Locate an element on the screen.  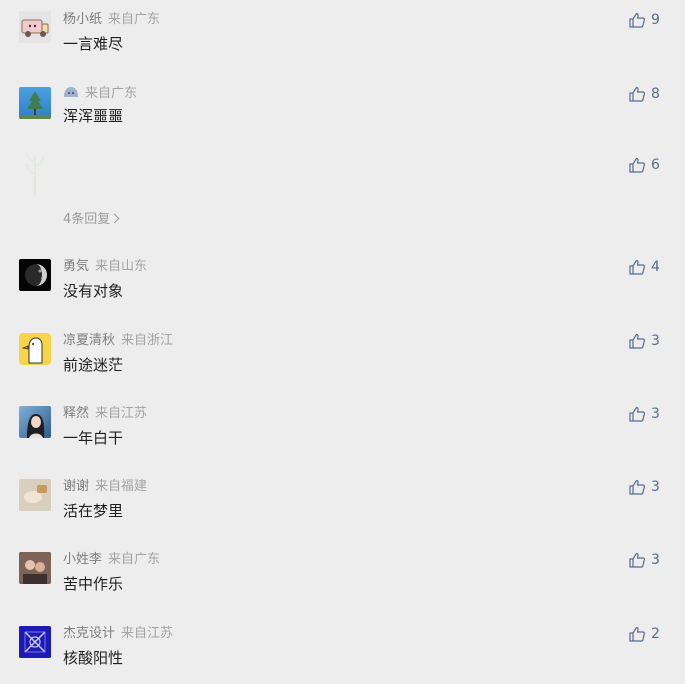
pattern-avatar-image is located at coordinates (35, 642).